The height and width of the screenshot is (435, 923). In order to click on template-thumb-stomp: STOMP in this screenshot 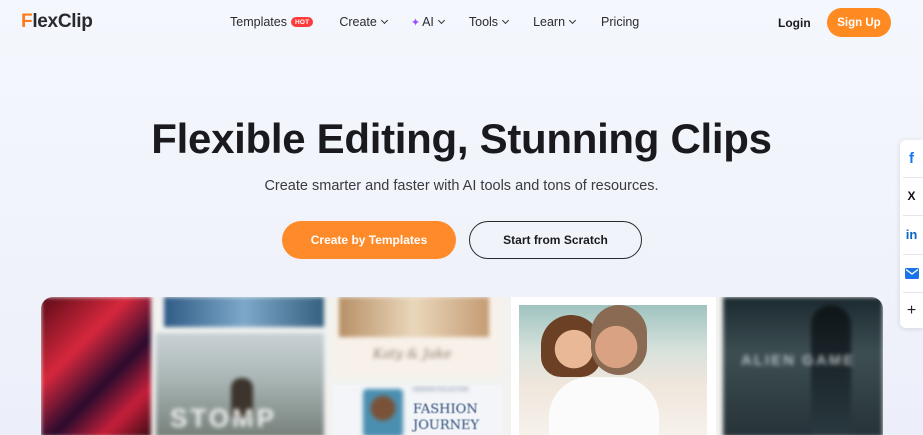, I will do `click(240, 384)`.